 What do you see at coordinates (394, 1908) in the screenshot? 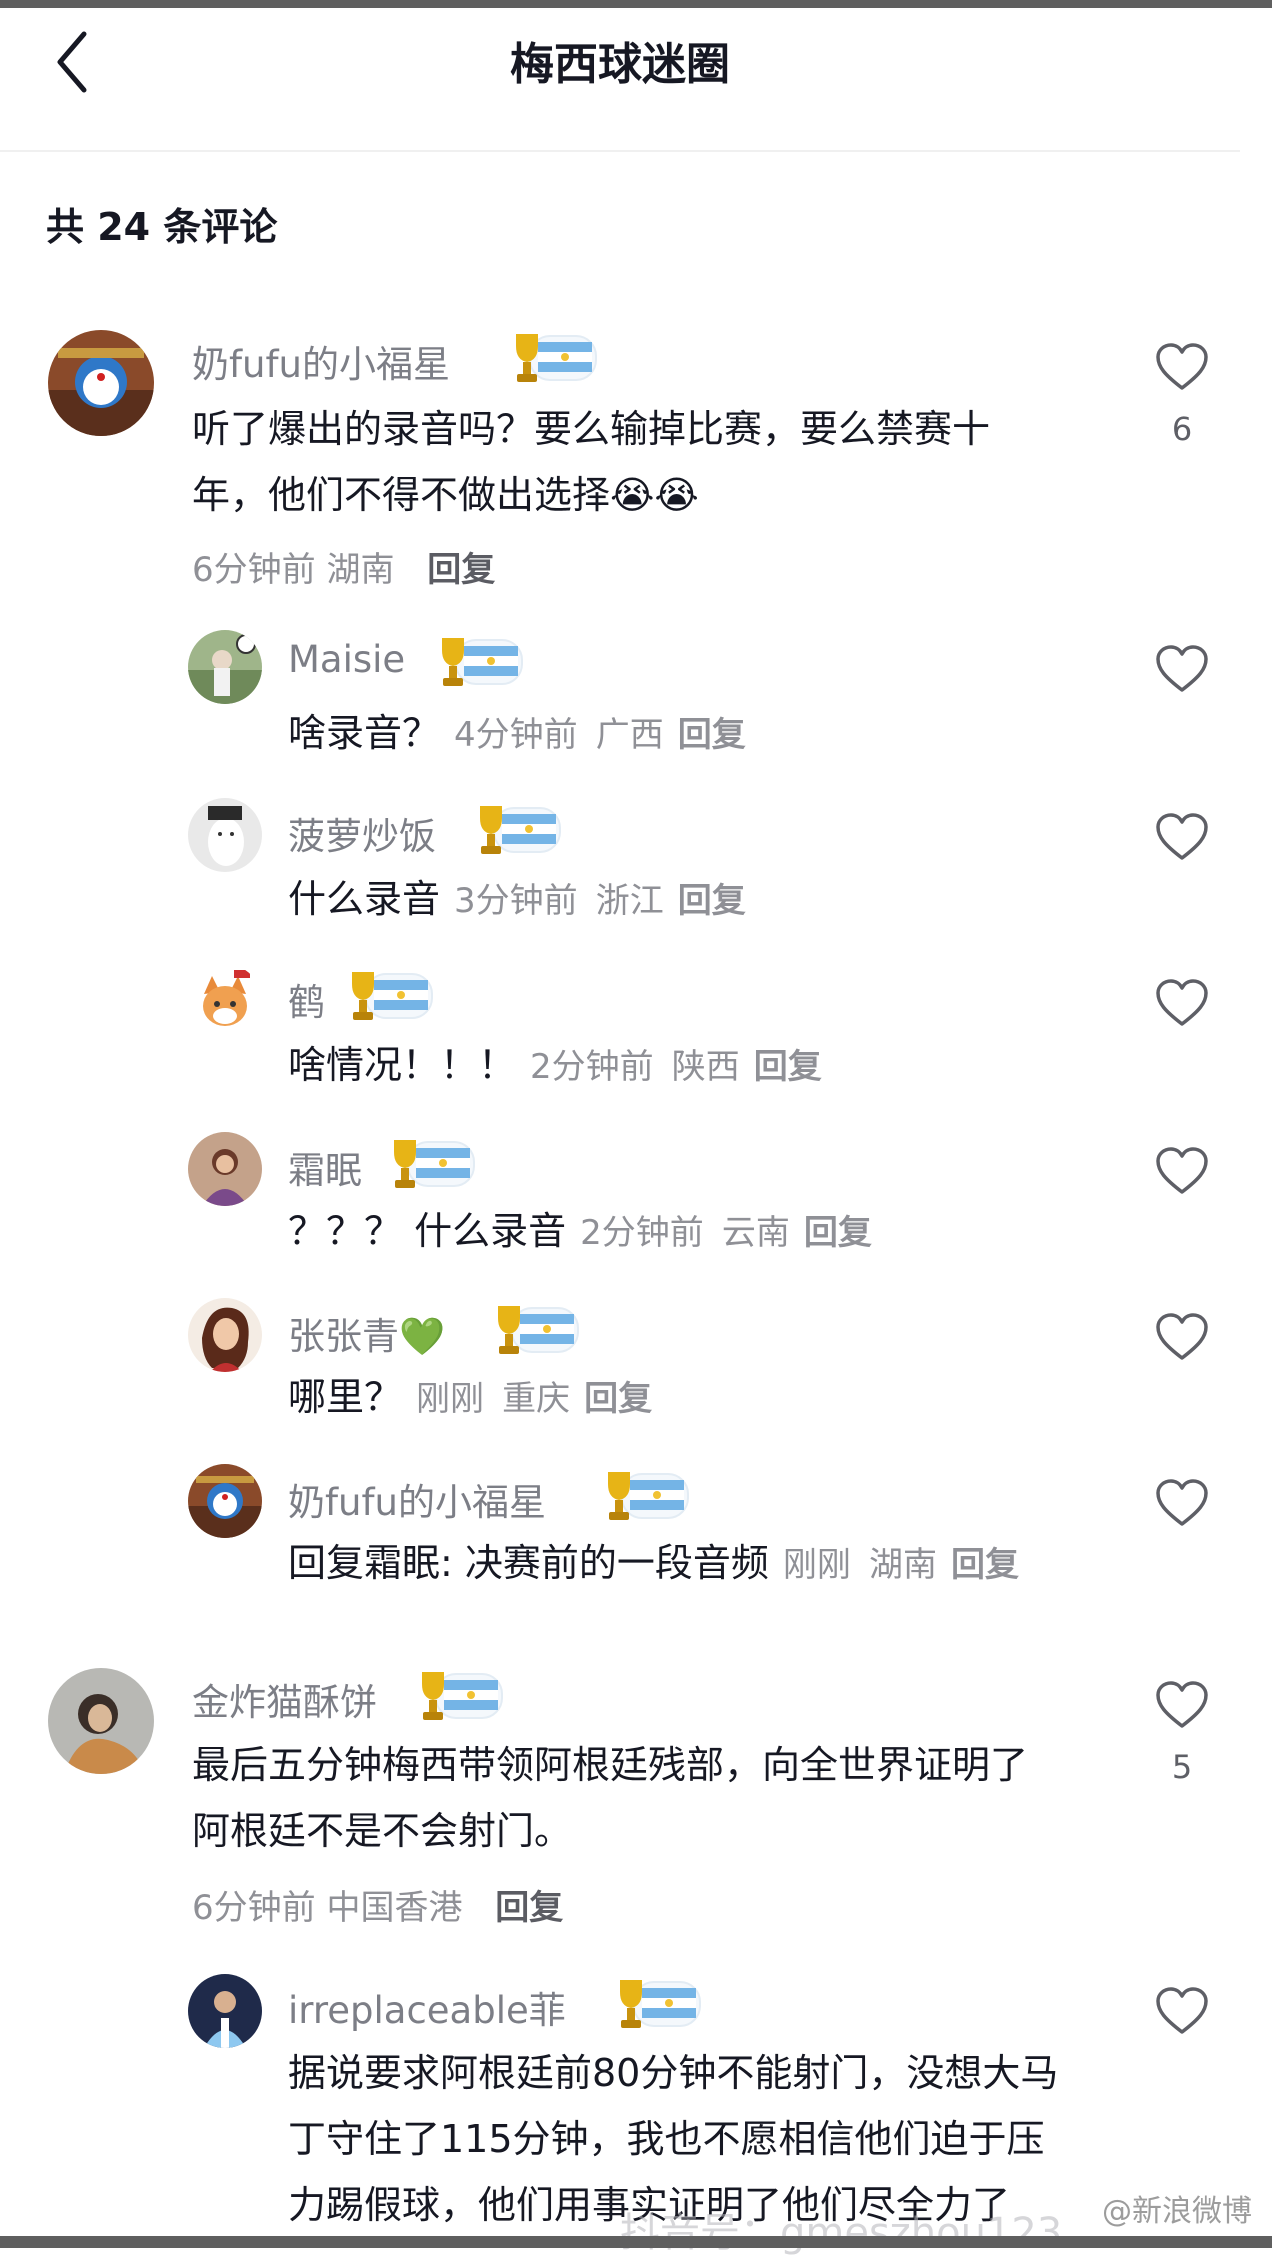
I see `location: 中国香港` at bounding box center [394, 1908].